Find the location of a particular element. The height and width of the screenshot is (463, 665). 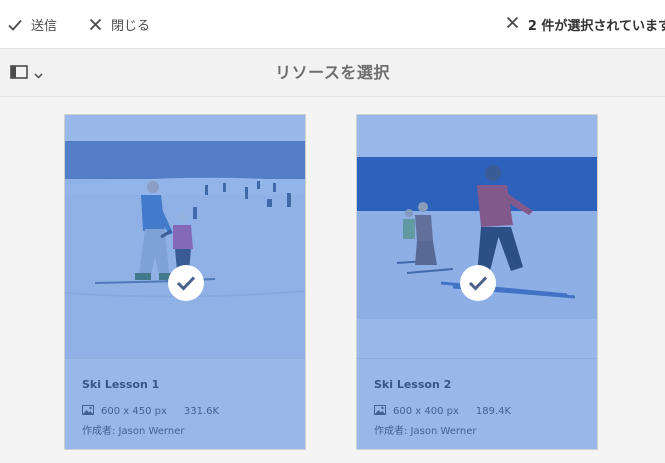

asset-title: Ski Lesson 2 is located at coordinates (413, 384).